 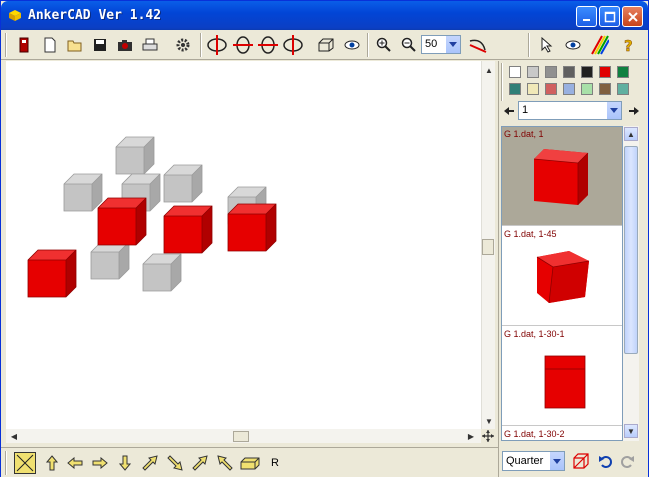 What do you see at coordinates (409, 45) in the screenshot?
I see `zoom-out-icon` at bounding box center [409, 45].